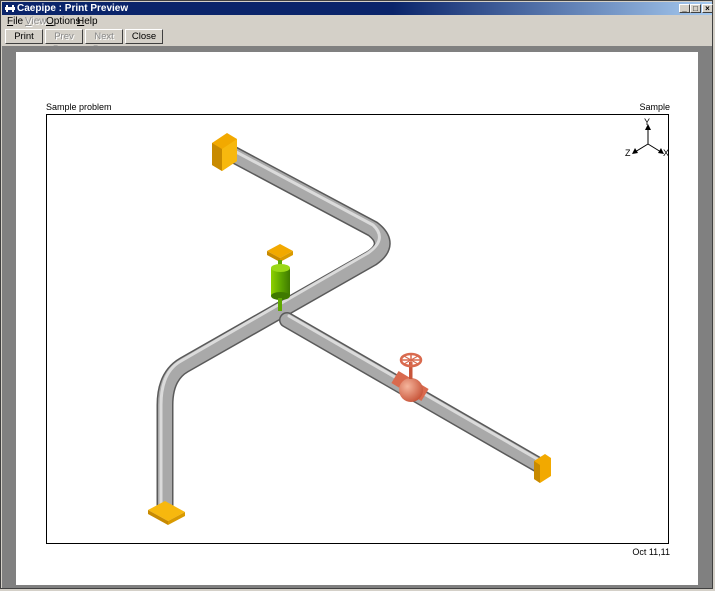  I want to click on next-page-button: Next Page, so click(104, 42).